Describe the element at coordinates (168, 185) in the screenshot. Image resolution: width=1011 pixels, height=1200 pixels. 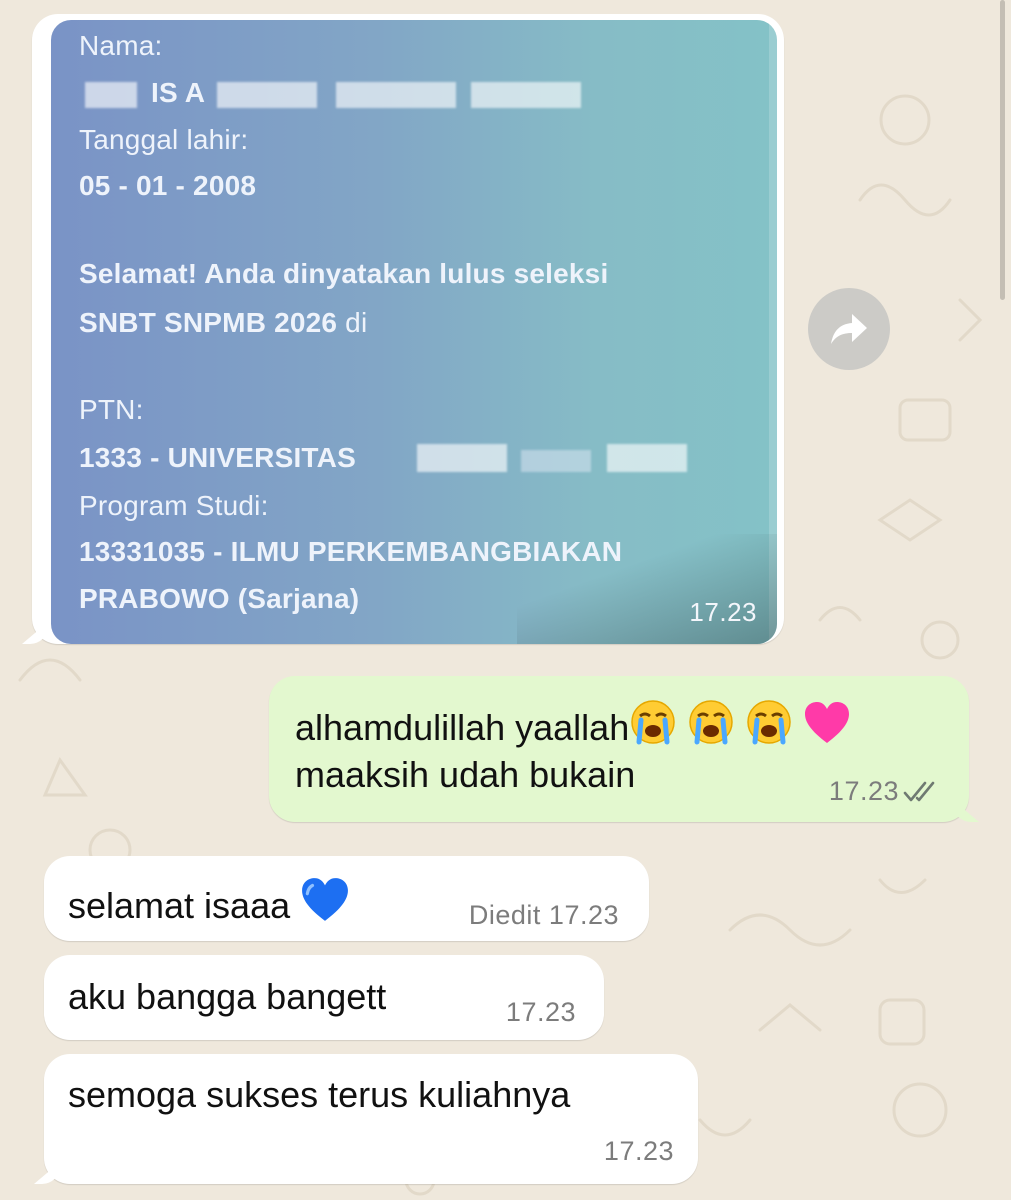
I see `photo-text-tanggal-value: 05 - 01 - 2008` at that location.